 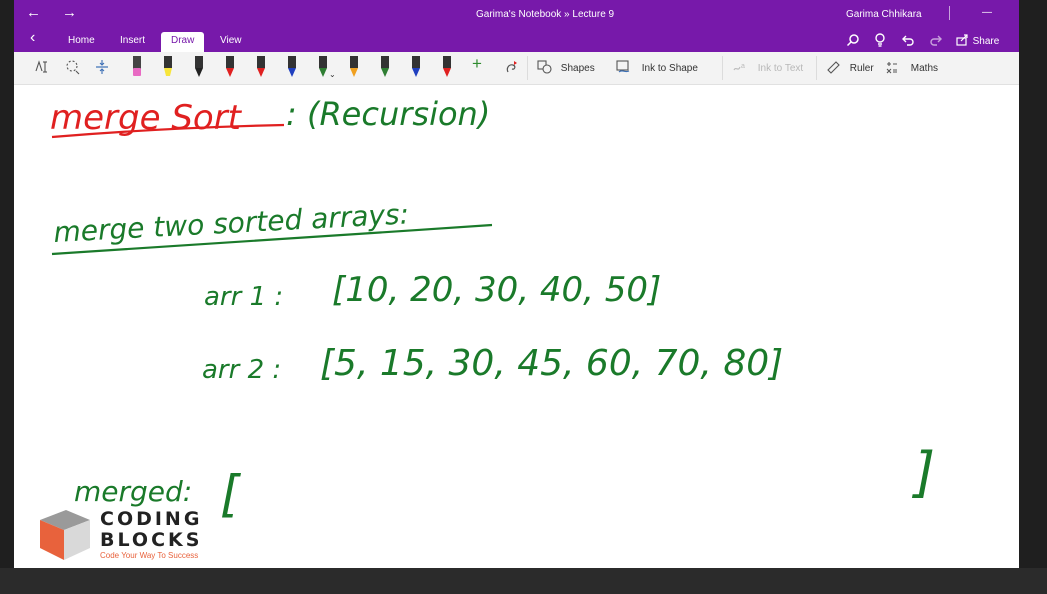 What do you see at coordinates (243, 297) in the screenshot?
I see `arr1-label: arr 1 :` at bounding box center [243, 297].